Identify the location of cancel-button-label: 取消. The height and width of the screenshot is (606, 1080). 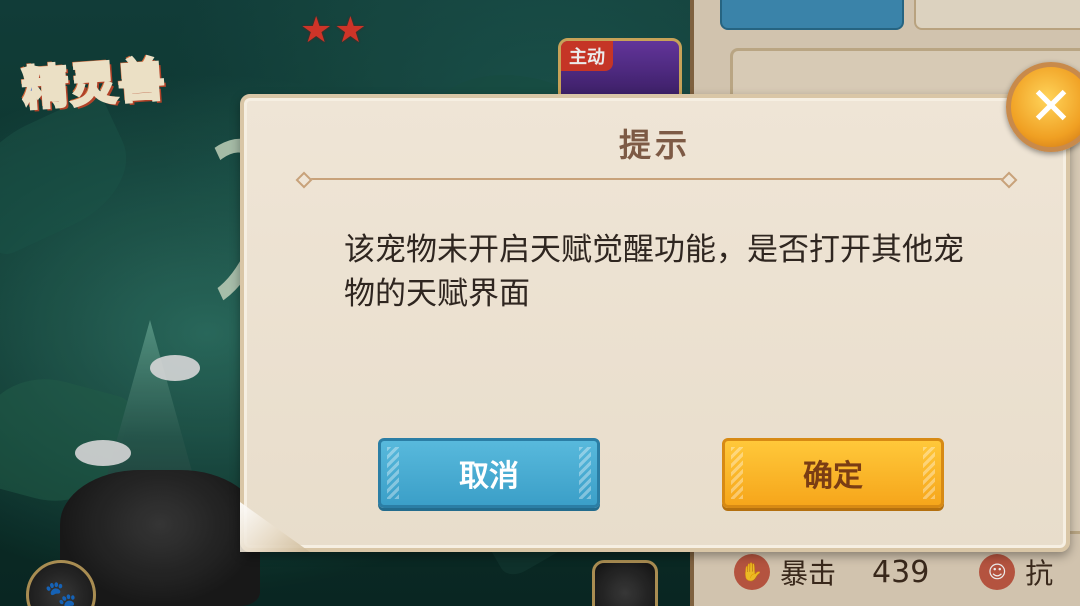
(489, 476).